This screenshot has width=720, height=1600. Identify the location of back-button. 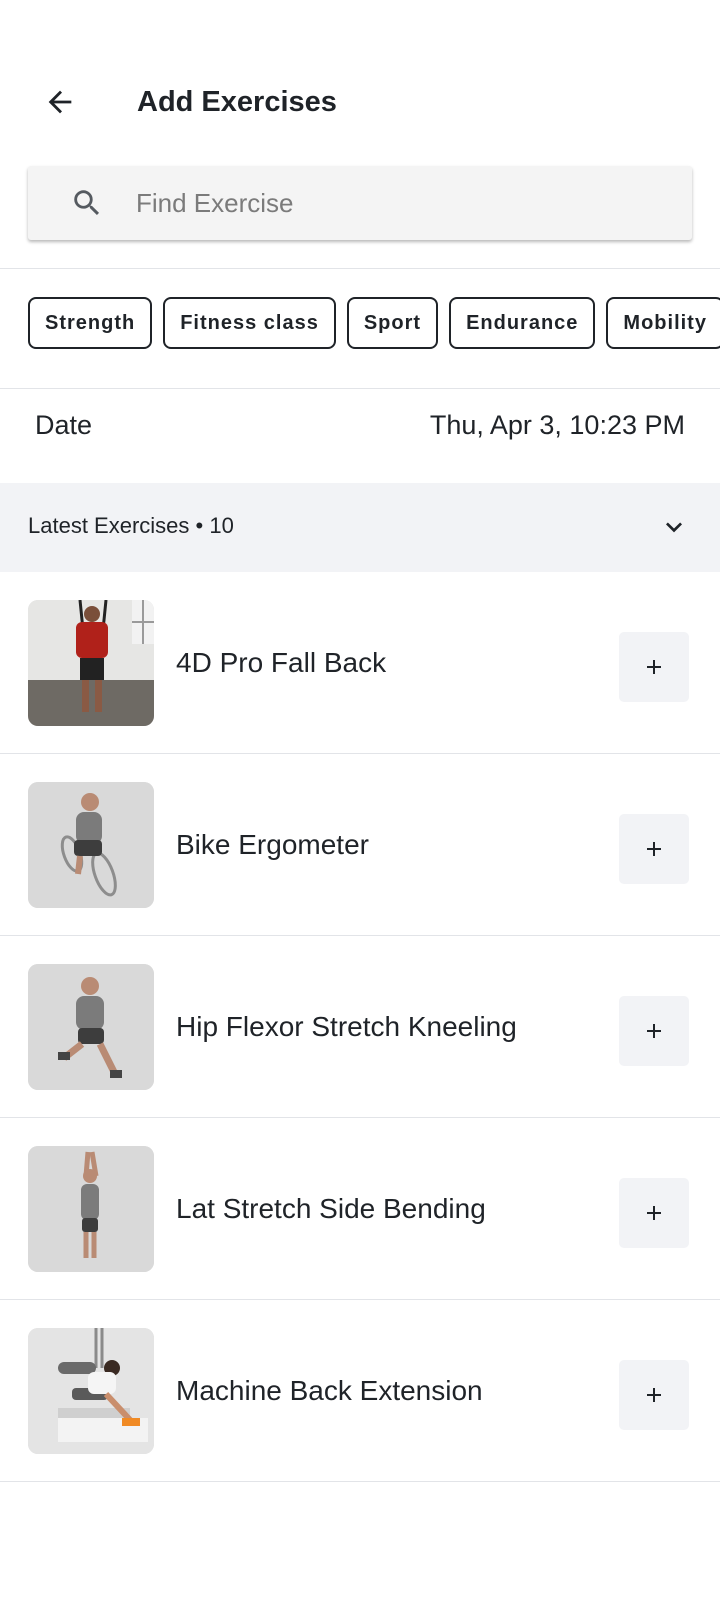
(60, 102).